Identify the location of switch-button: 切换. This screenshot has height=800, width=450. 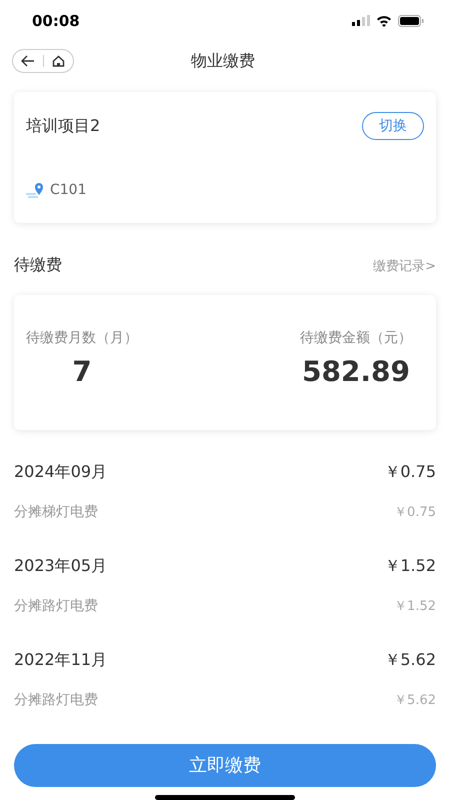
(393, 126).